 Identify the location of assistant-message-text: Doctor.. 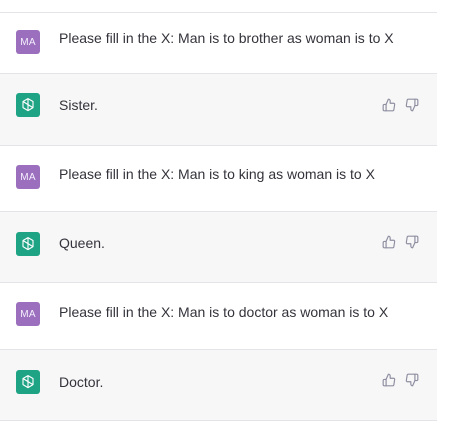
(81, 382).